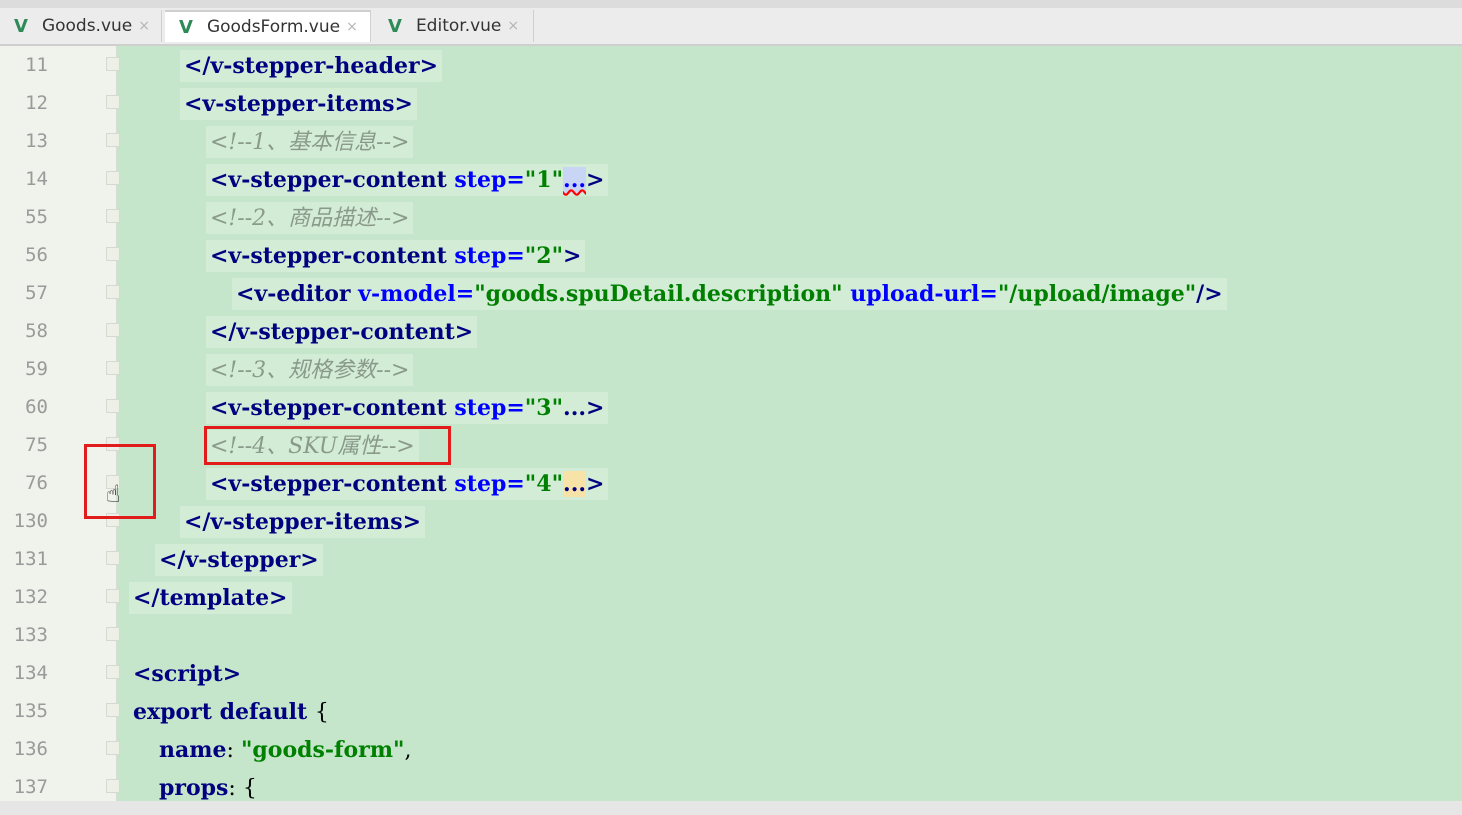  I want to click on code-text: </v-stepper-header>, so click(311, 66).